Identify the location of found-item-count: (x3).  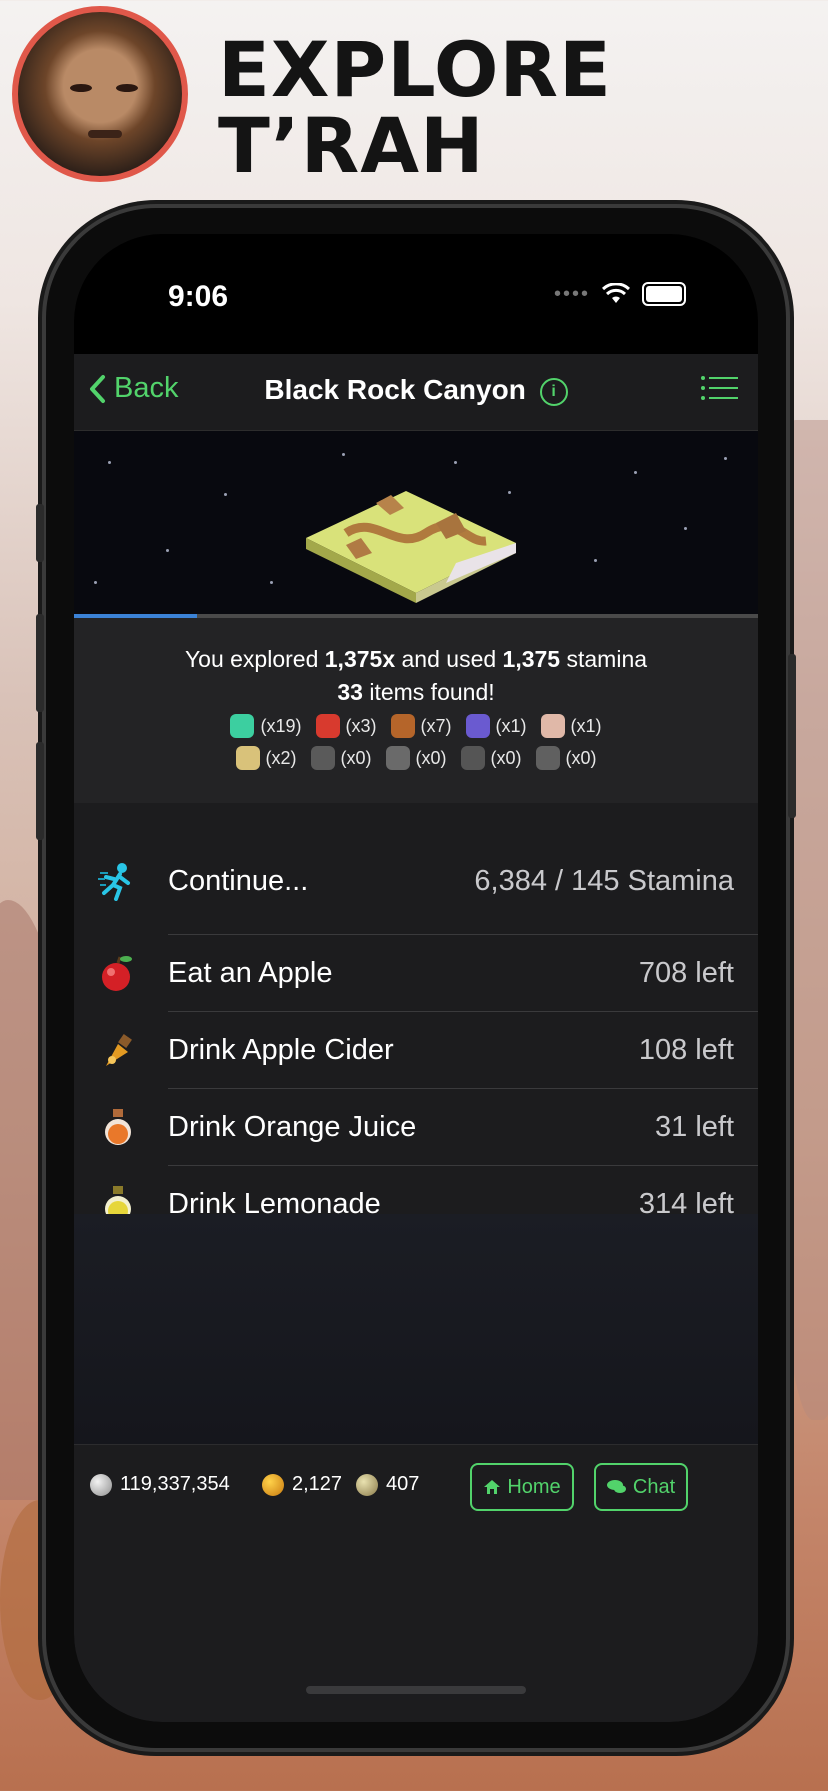
(361, 725).